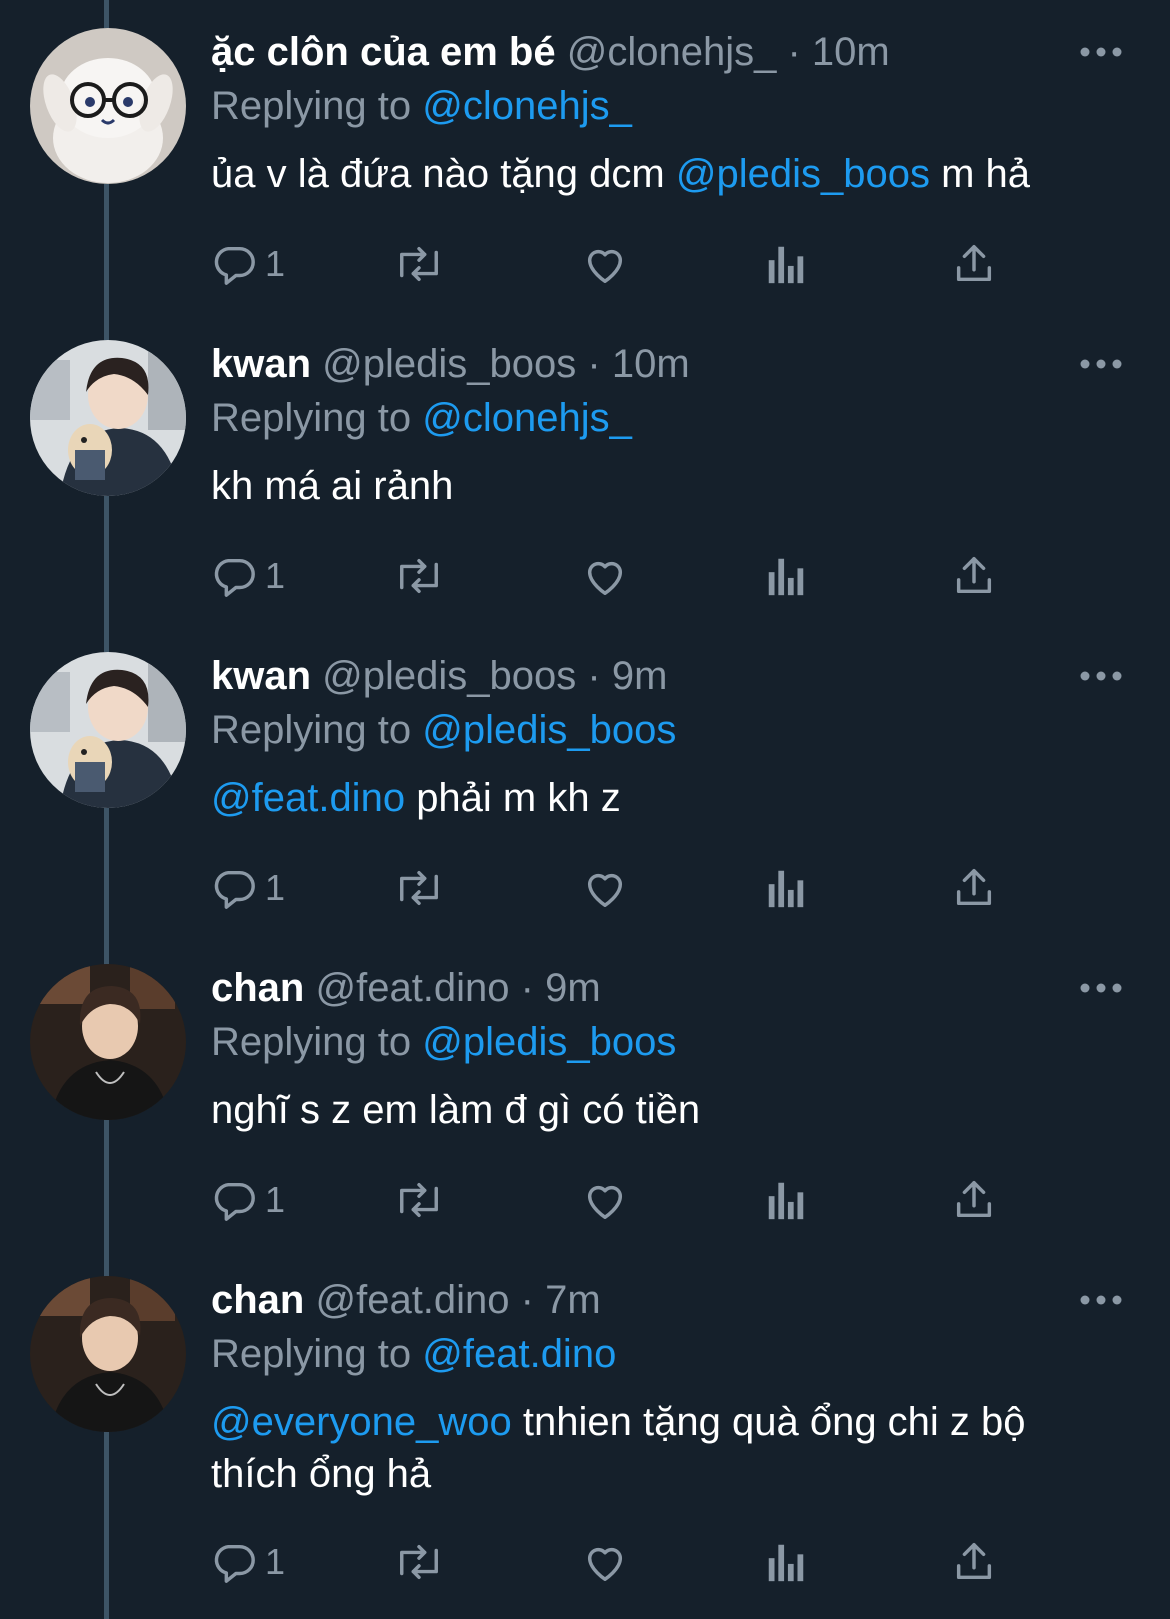 The height and width of the screenshot is (1619, 1170). I want to click on replying-to: Replying to @pledis_boos, so click(670, 1042).